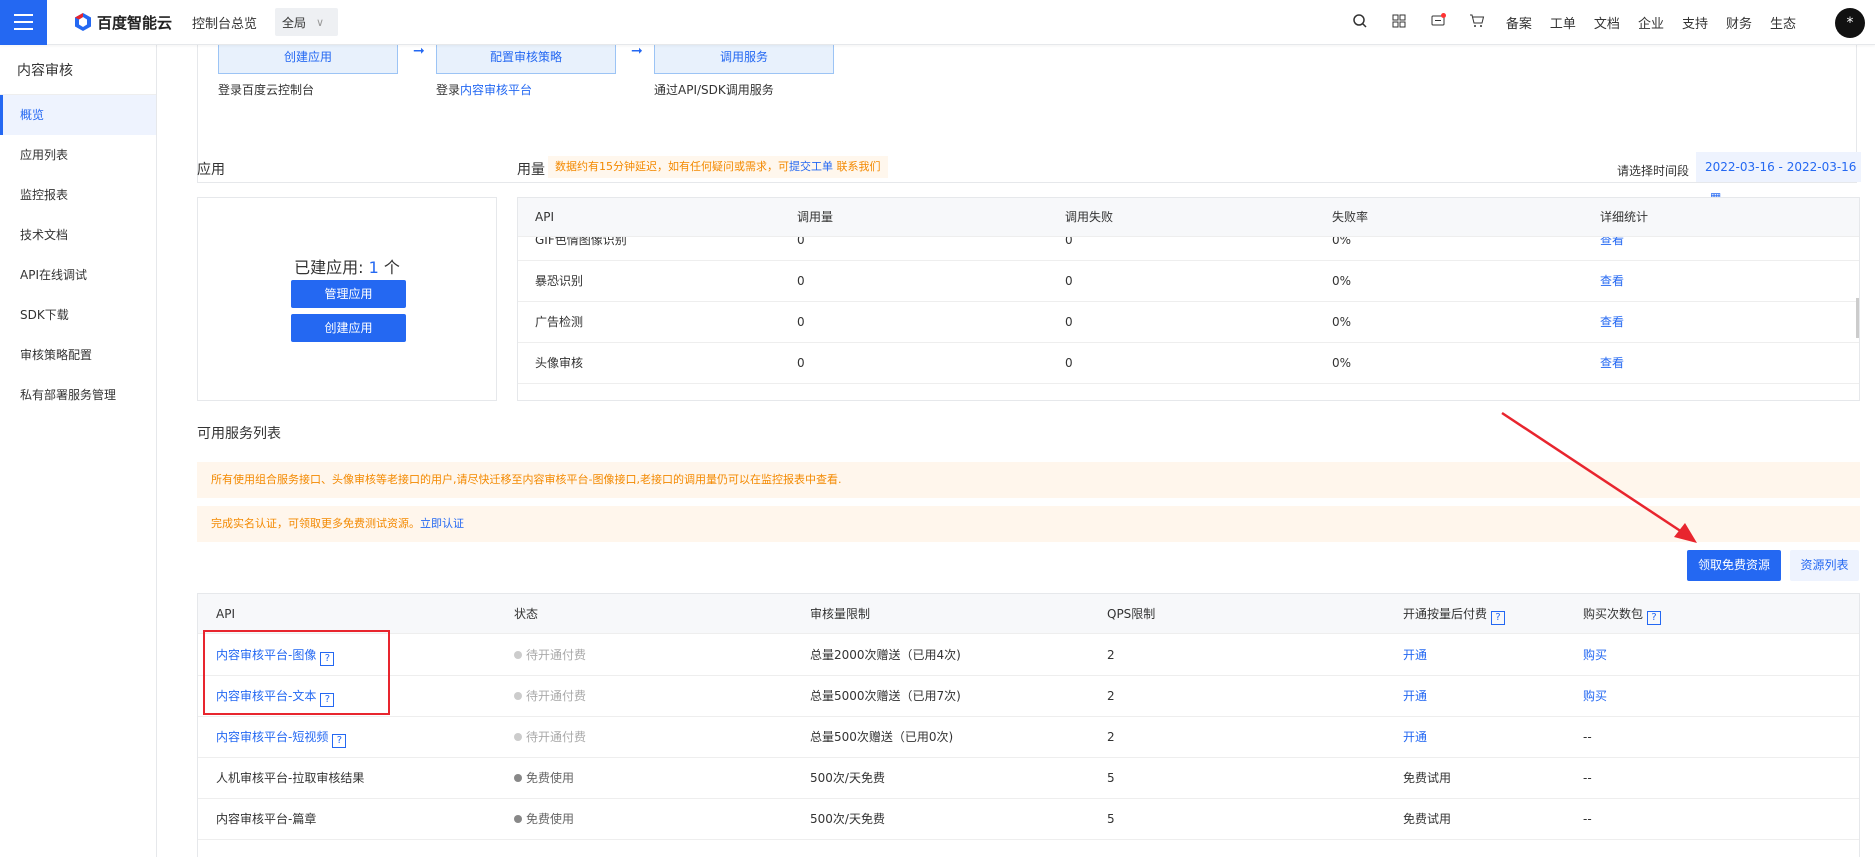 The image size is (1875, 857). Describe the element at coordinates (1651, 22) in the screenshot. I see `nav-enterprise: 企业` at that location.